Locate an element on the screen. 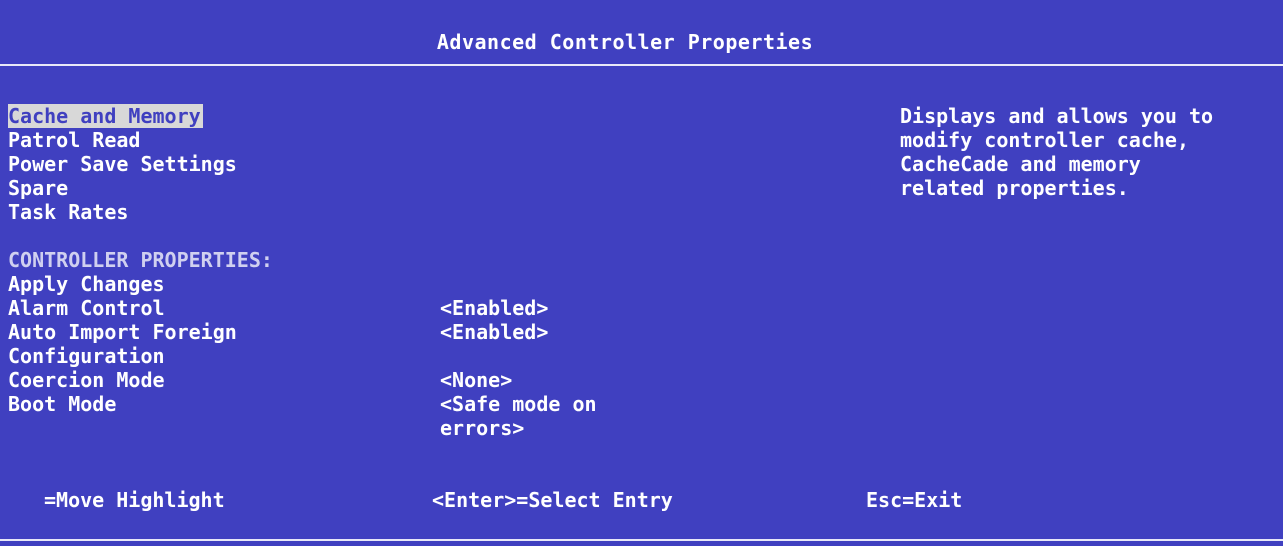 The image size is (1283, 552). top-divider is located at coordinates (641, 65).